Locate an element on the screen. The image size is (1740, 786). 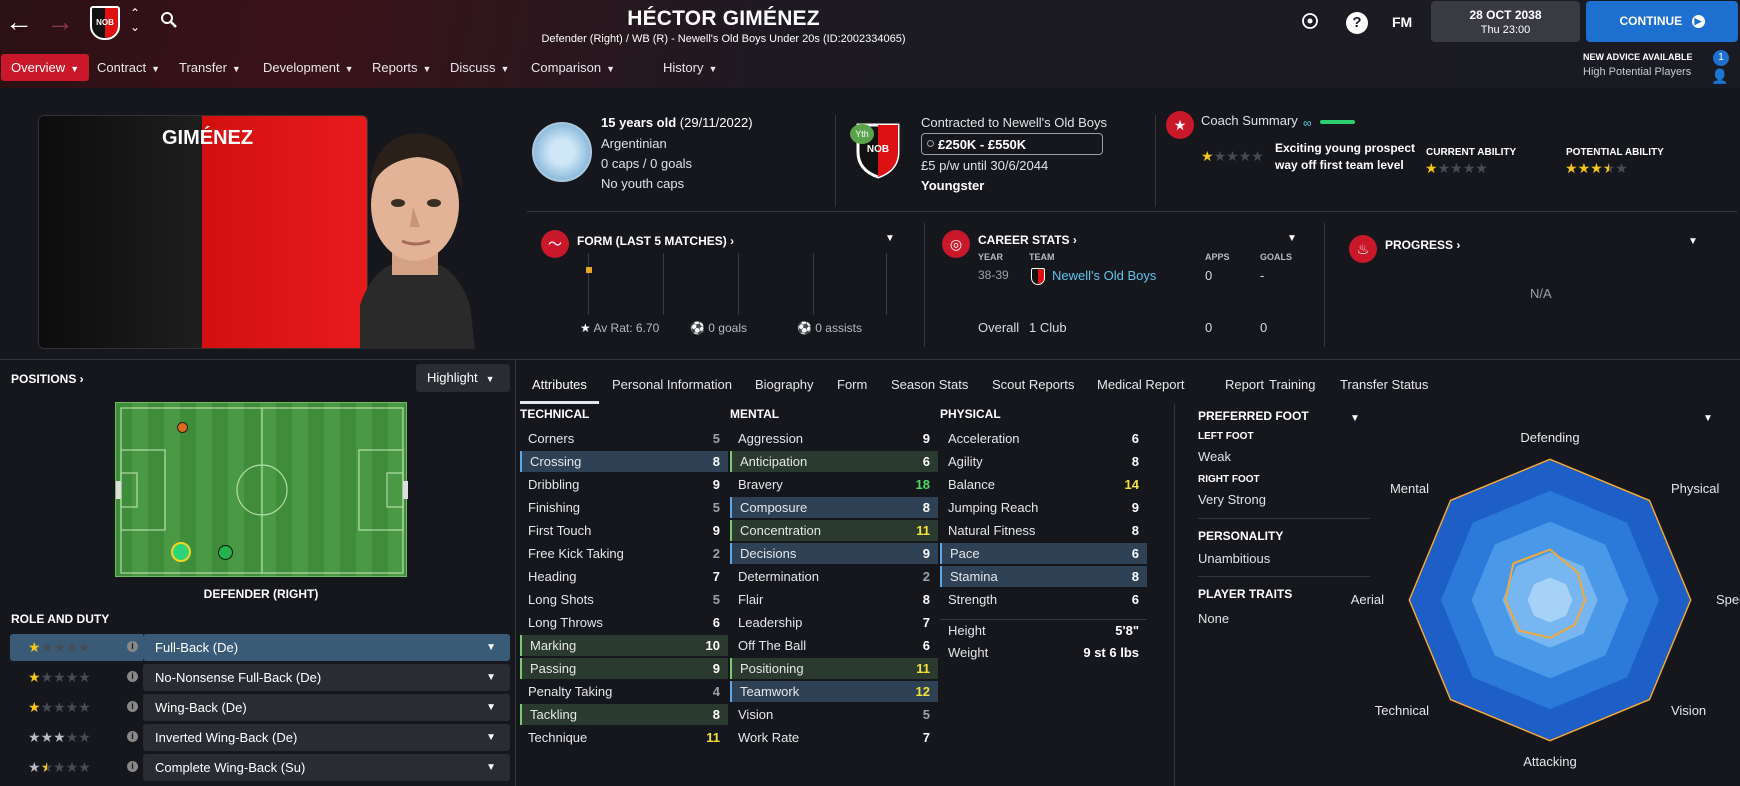
attribute-value: 8 is located at coordinates (716, 714).